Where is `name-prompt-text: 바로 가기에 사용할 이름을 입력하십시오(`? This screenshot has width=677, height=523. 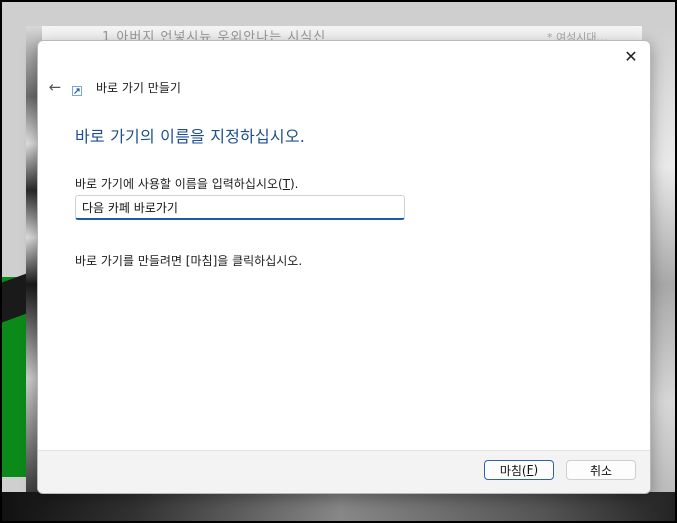 name-prompt-text: 바로 가기에 사용할 이름을 입력하십시오( is located at coordinates (179, 184).